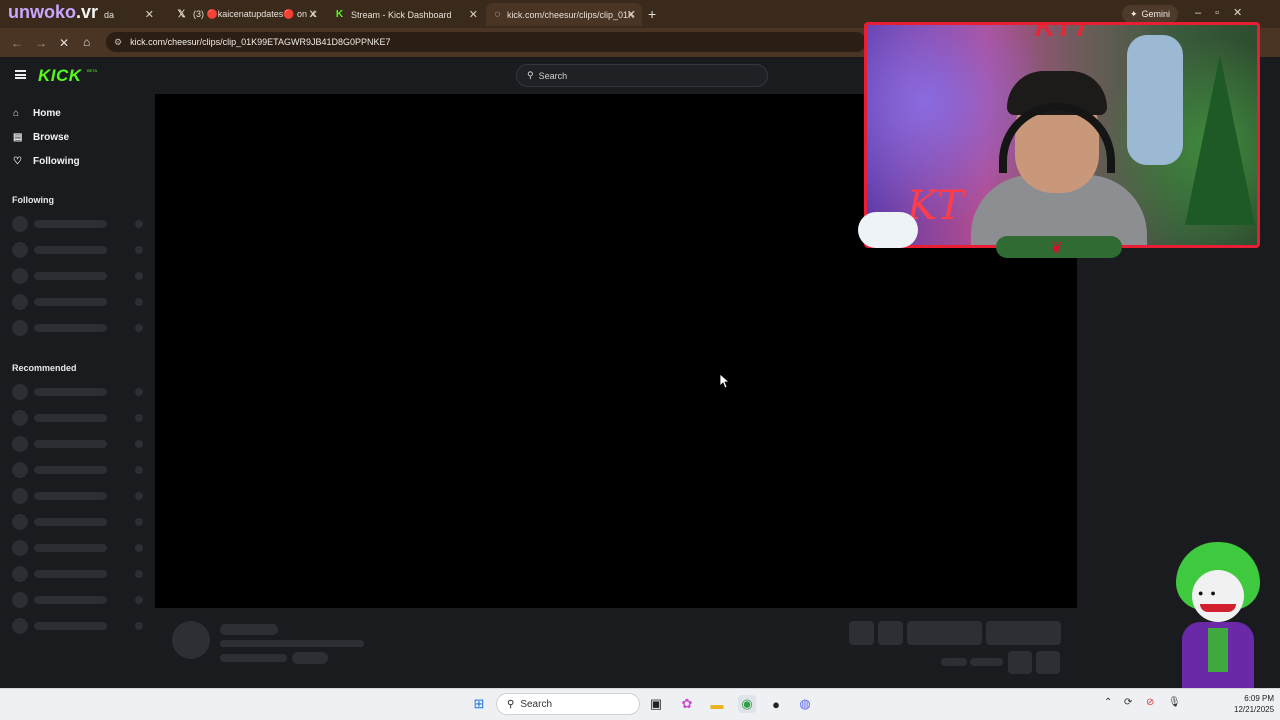  What do you see at coordinates (747, 704) in the screenshot?
I see `chrome-icon: ◉` at bounding box center [747, 704].